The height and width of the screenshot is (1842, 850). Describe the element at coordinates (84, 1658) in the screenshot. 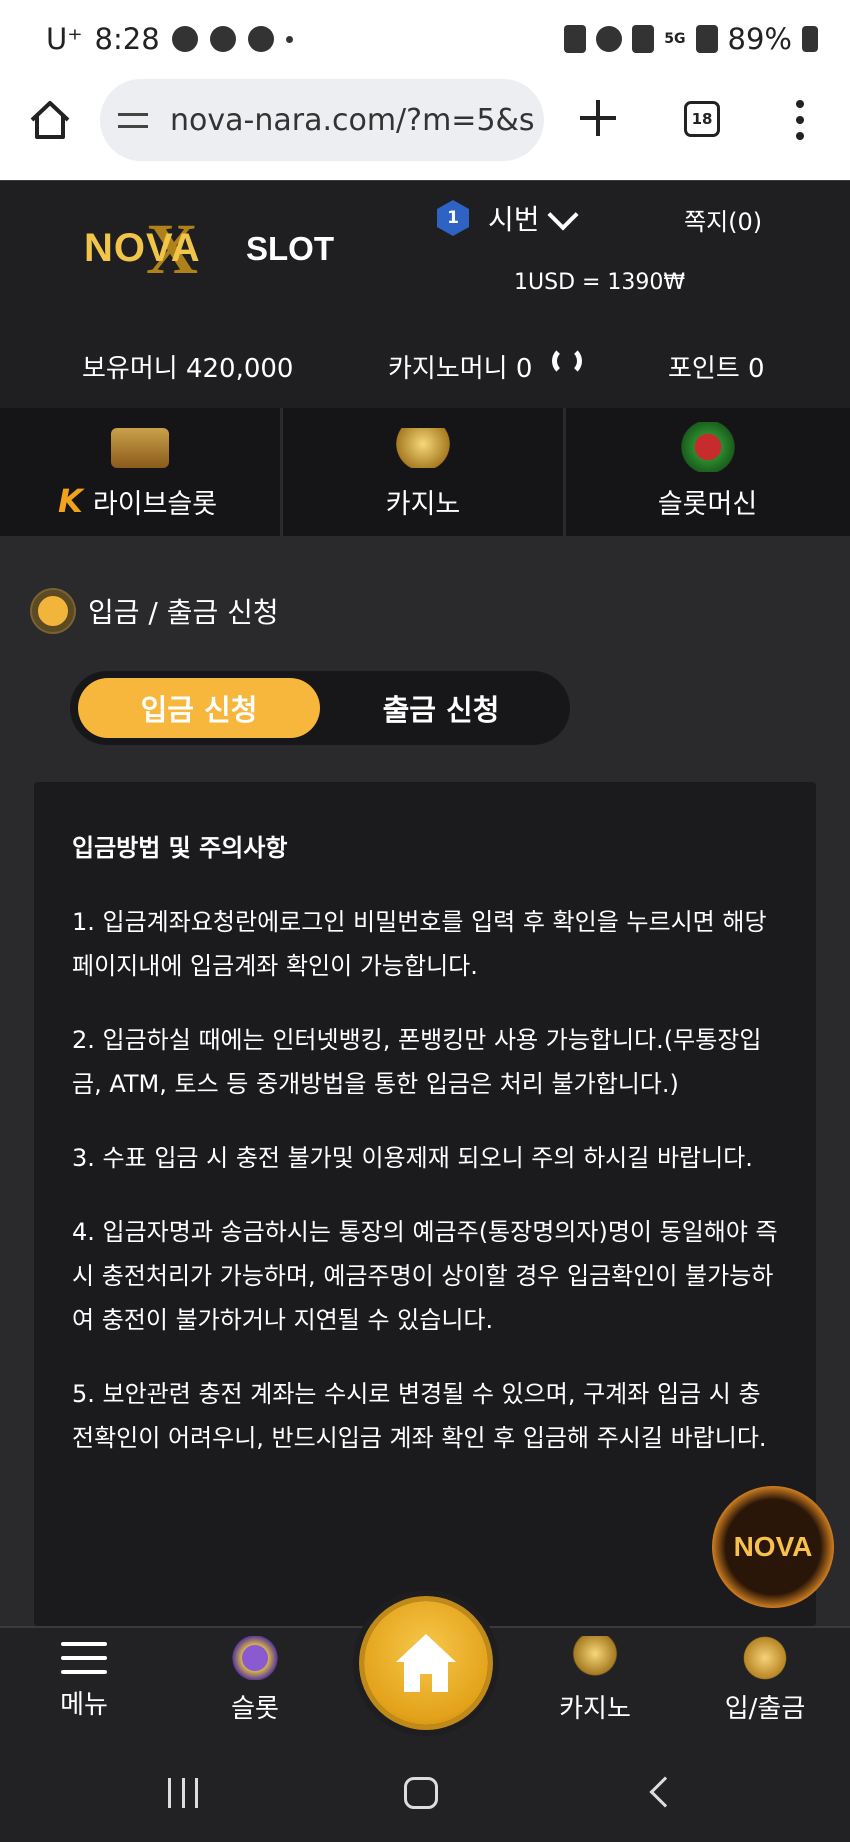

I see `hamburger-icon` at that location.